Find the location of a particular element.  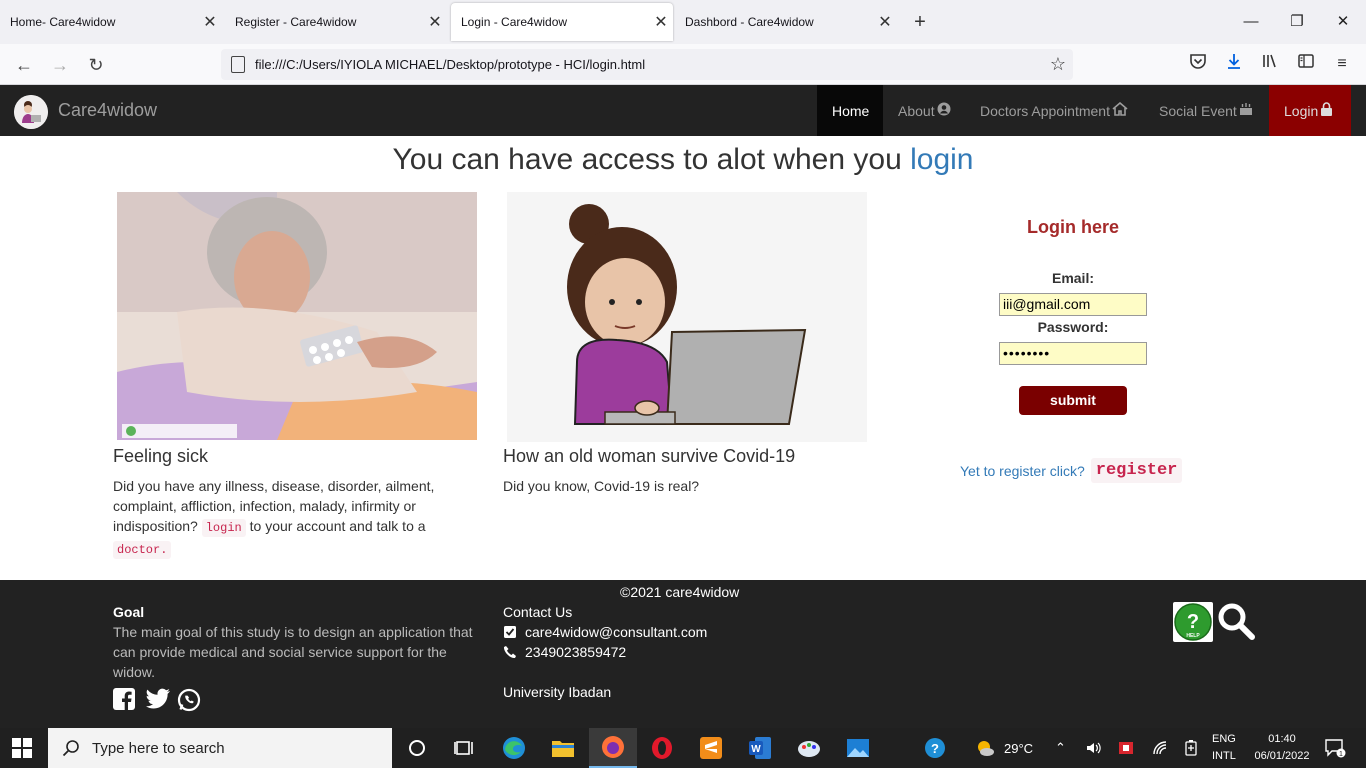

nav-social-event: Social Event is located at coordinates (1206, 110).